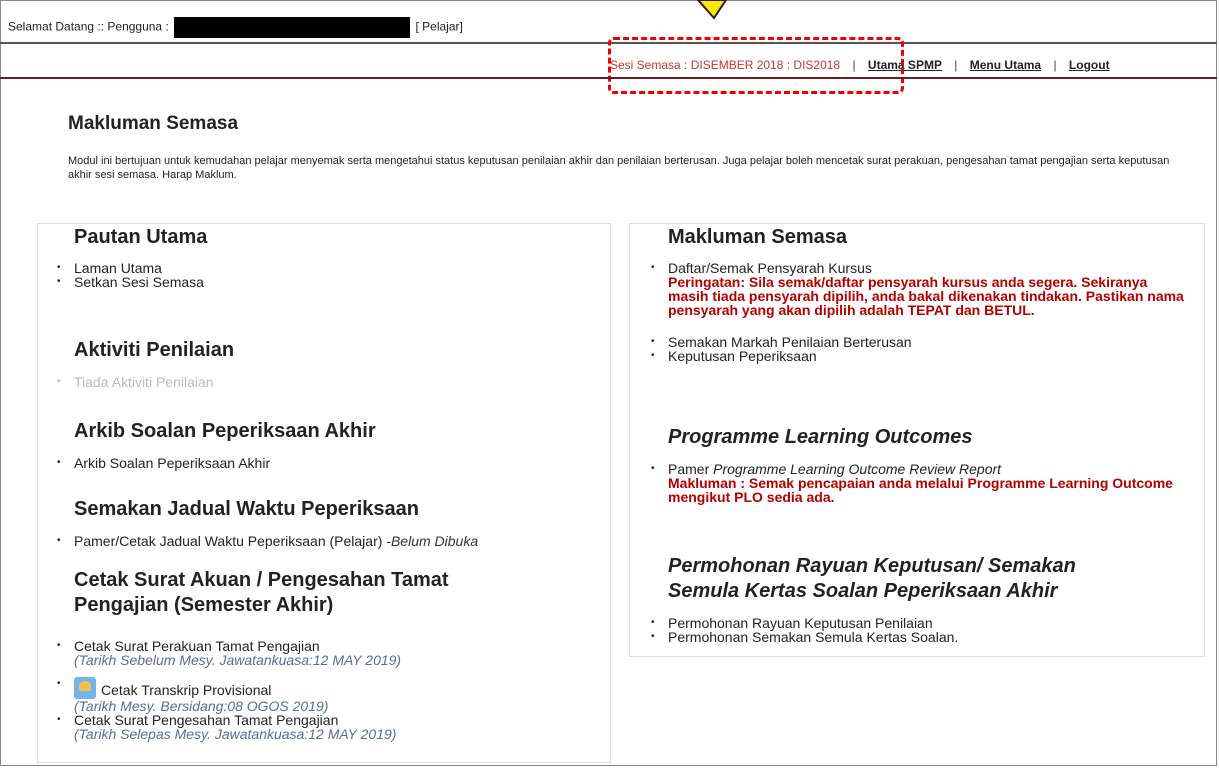 The height and width of the screenshot is (768, 1219). What do you see at coordinates (292, 27) in the screenshot?
I see `redacted-username` at bounding box center [292, 27].